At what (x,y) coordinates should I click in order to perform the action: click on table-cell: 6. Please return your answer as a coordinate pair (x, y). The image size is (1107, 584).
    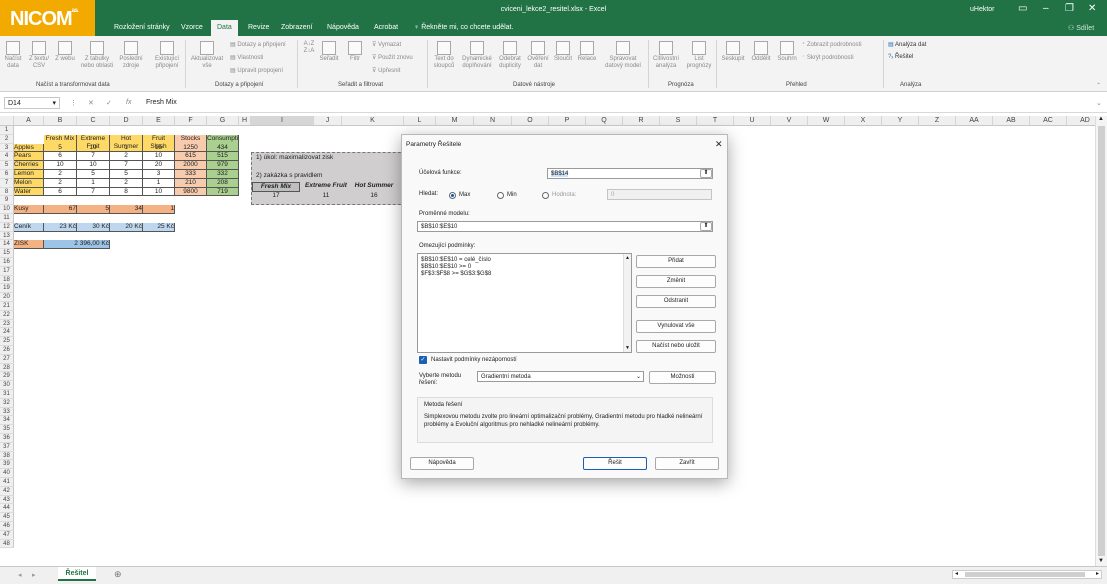
    Looking at the image, I should click on (60, 157).